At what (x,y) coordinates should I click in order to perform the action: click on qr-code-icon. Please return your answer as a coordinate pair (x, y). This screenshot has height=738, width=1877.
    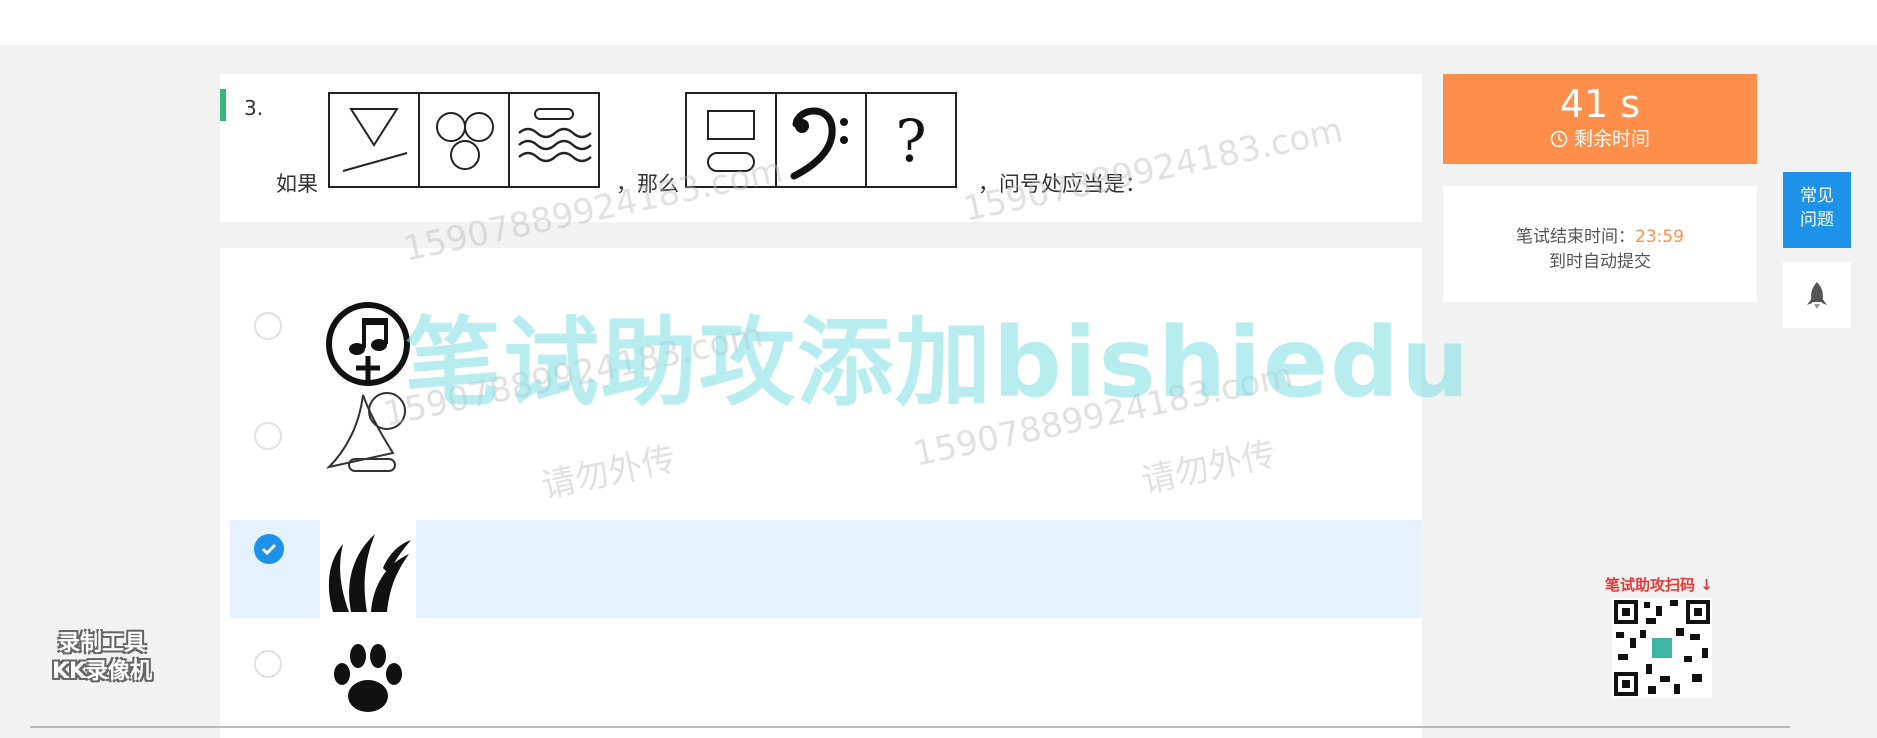
    Looking at the image, I should click on (1662, 648).